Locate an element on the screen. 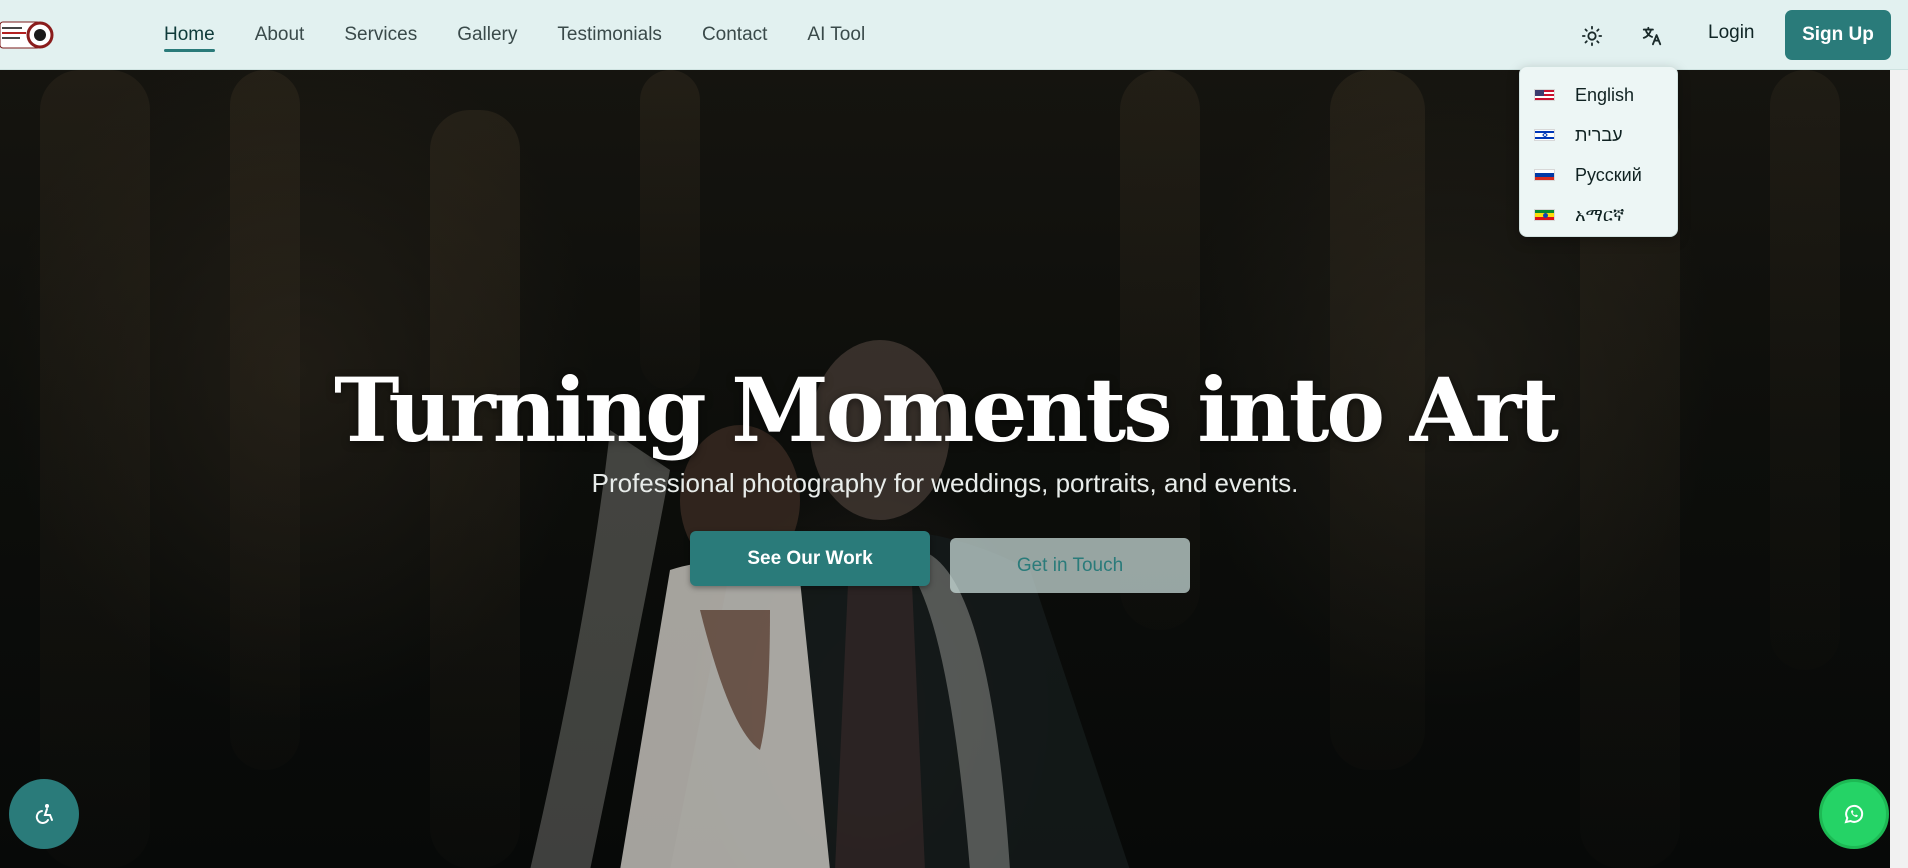 The height and width of the screenshot is (868, 1908). nav-item-ai-tool: AI Tool is located at coordinates (836, 35).